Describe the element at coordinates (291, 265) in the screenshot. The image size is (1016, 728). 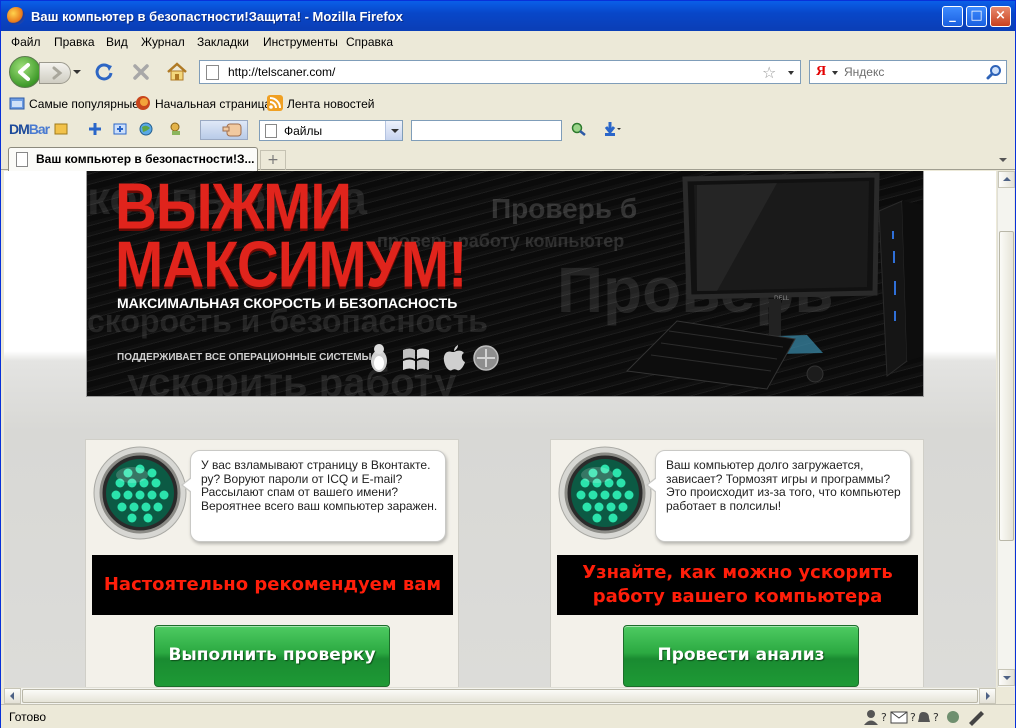
I see `banner-headline-2: МАКСИМУМ!` at that location.